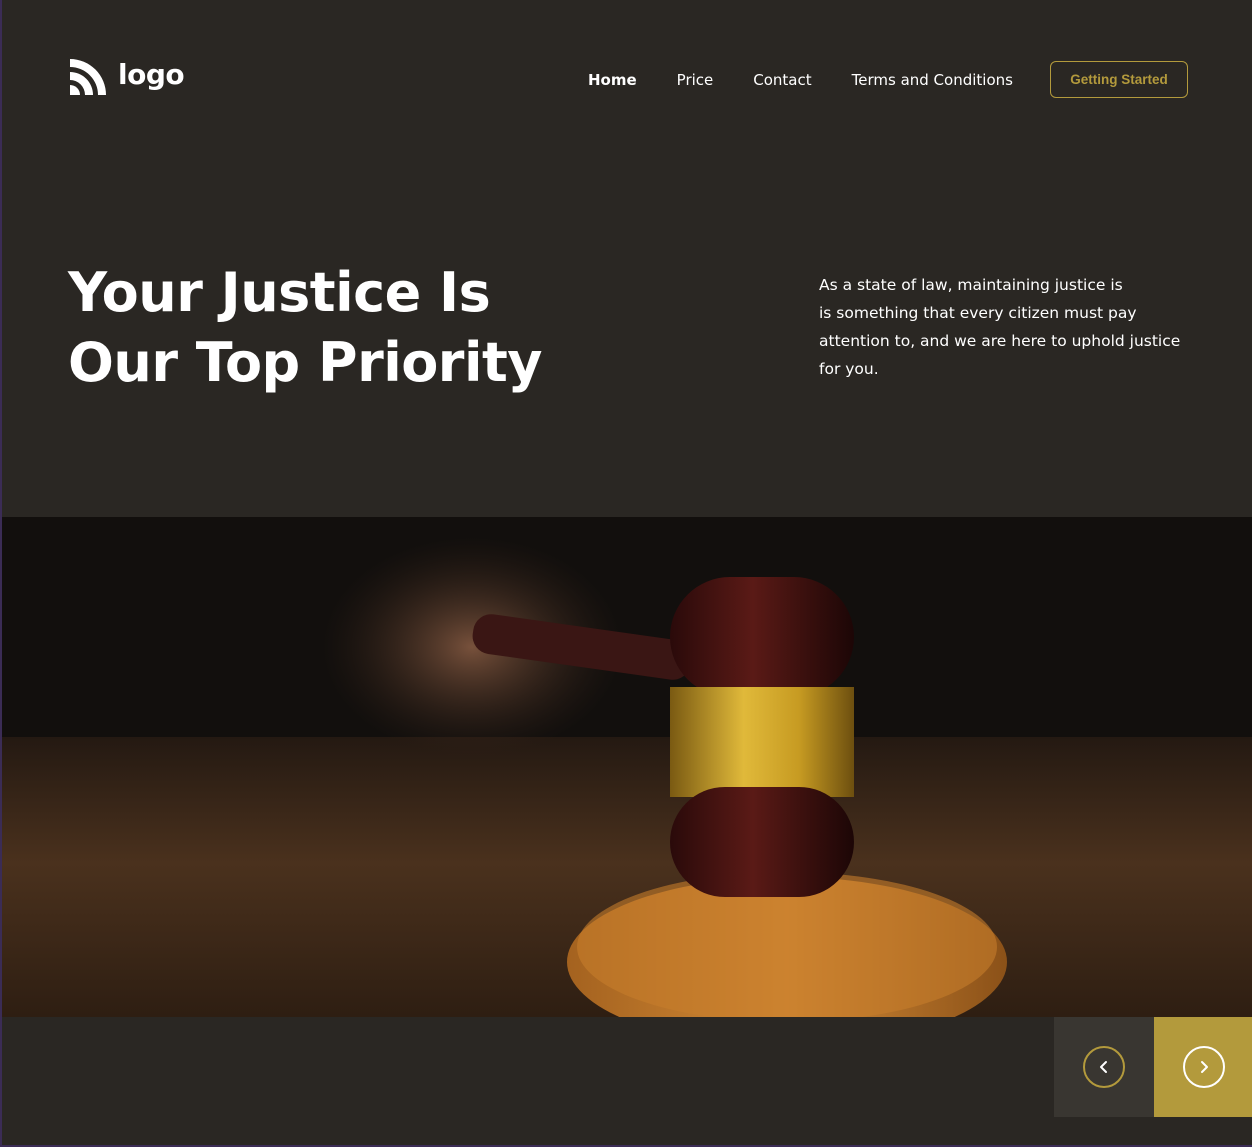  What do you see at coordinates (88, 77) in the screenshot?
I see `logo-icon` at bounding box center [88, 77].